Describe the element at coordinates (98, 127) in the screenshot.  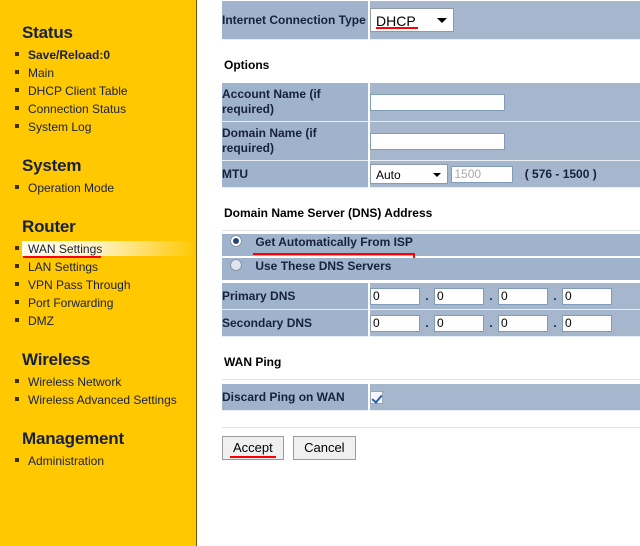
I see `sidebar-item-system-log: System Log` at that location.